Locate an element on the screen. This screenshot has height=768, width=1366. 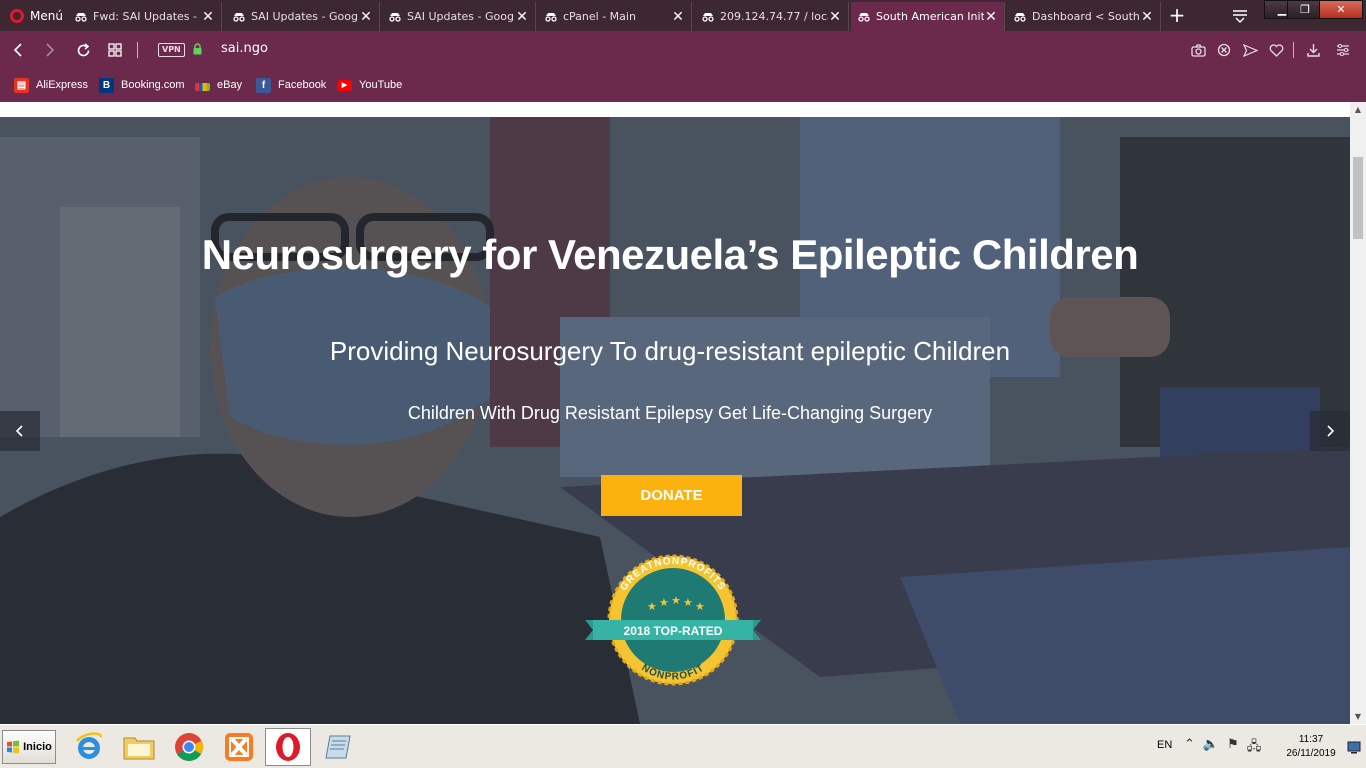
slider-prev-button is located at coordinates (20, 431).